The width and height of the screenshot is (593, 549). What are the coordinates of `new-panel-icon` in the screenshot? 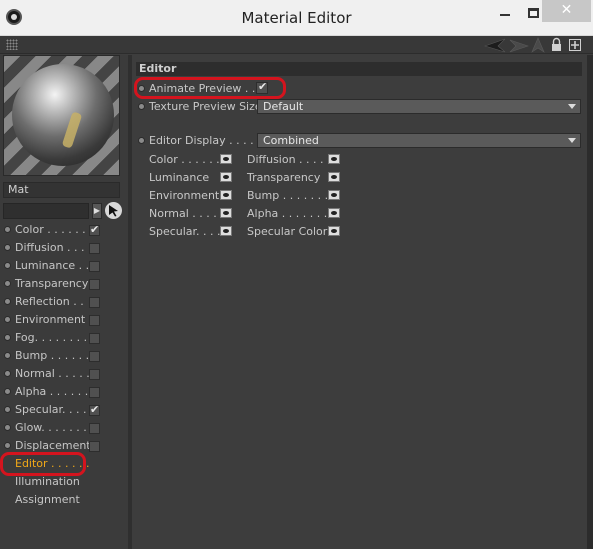 It's located at (575, 45).